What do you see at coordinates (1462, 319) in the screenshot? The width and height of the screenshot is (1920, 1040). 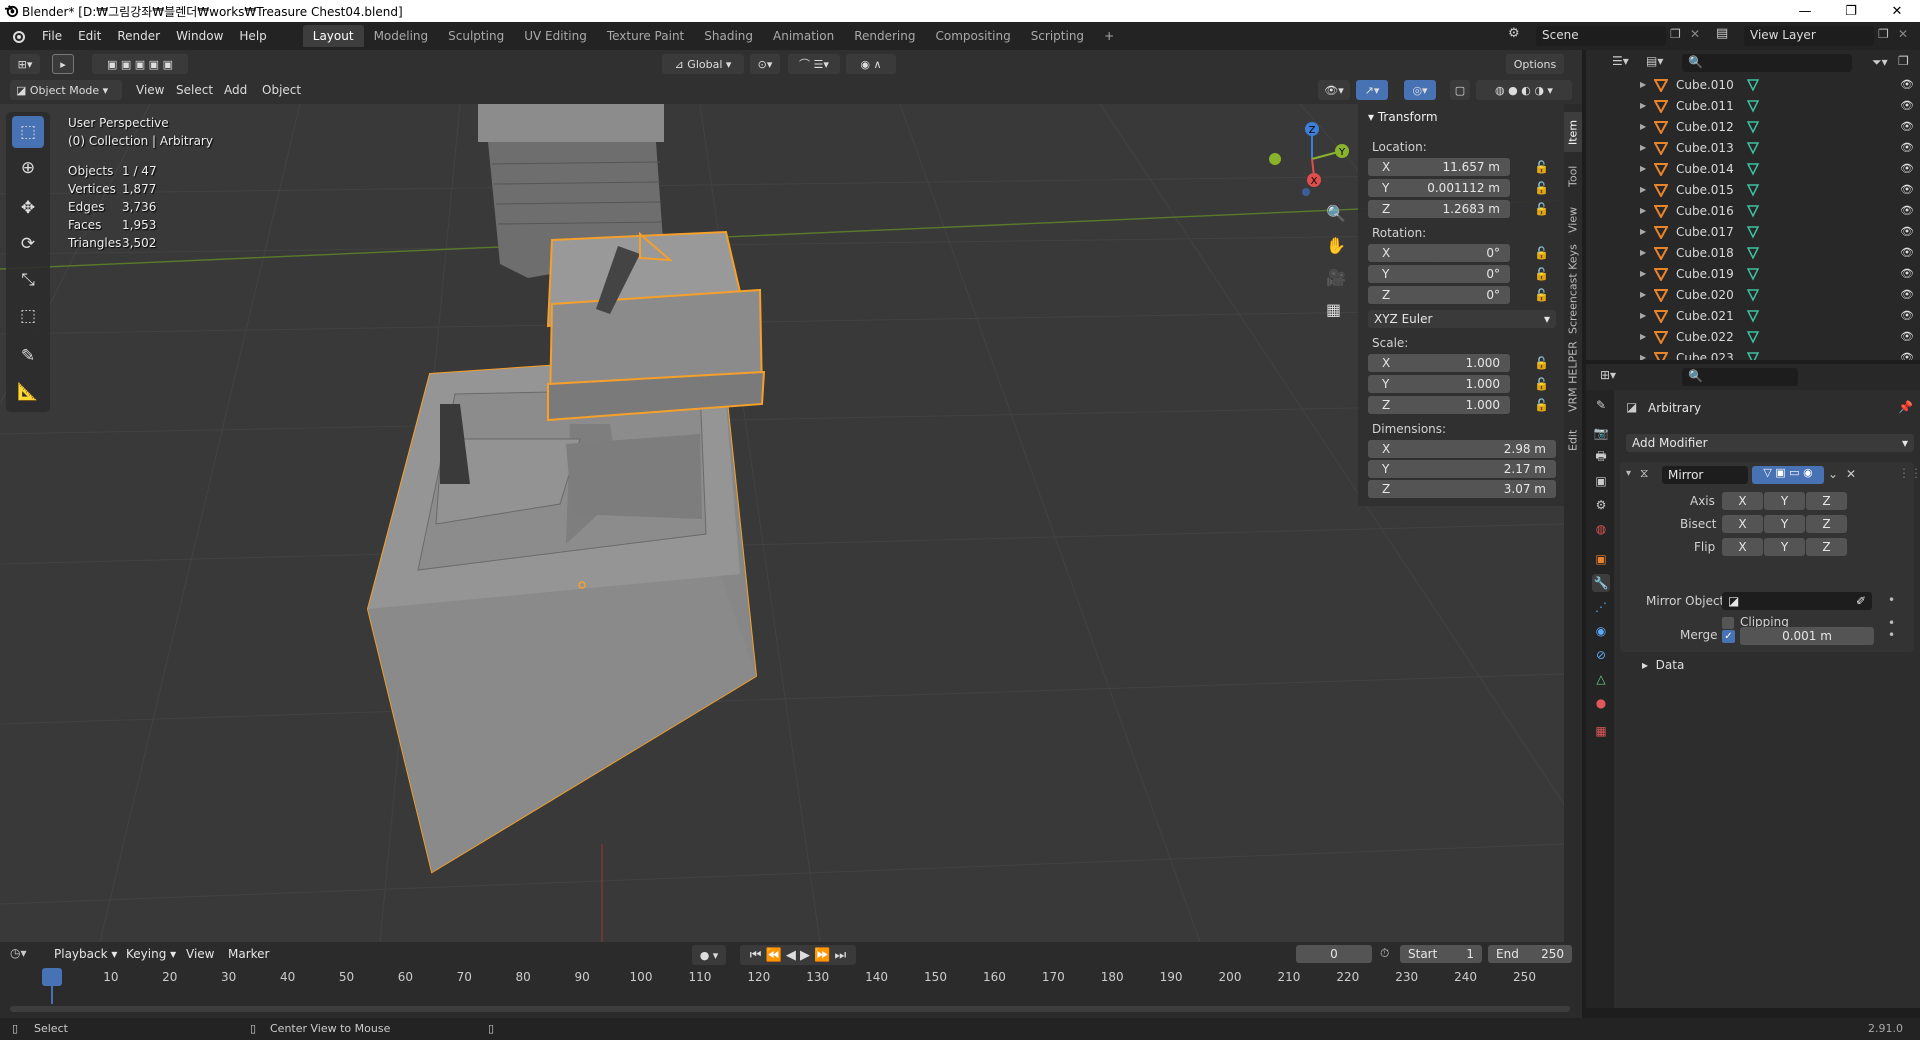 I see `rotation-mode-dropdown: XYZ Euler ▾` at bounding box center [1462, 319].